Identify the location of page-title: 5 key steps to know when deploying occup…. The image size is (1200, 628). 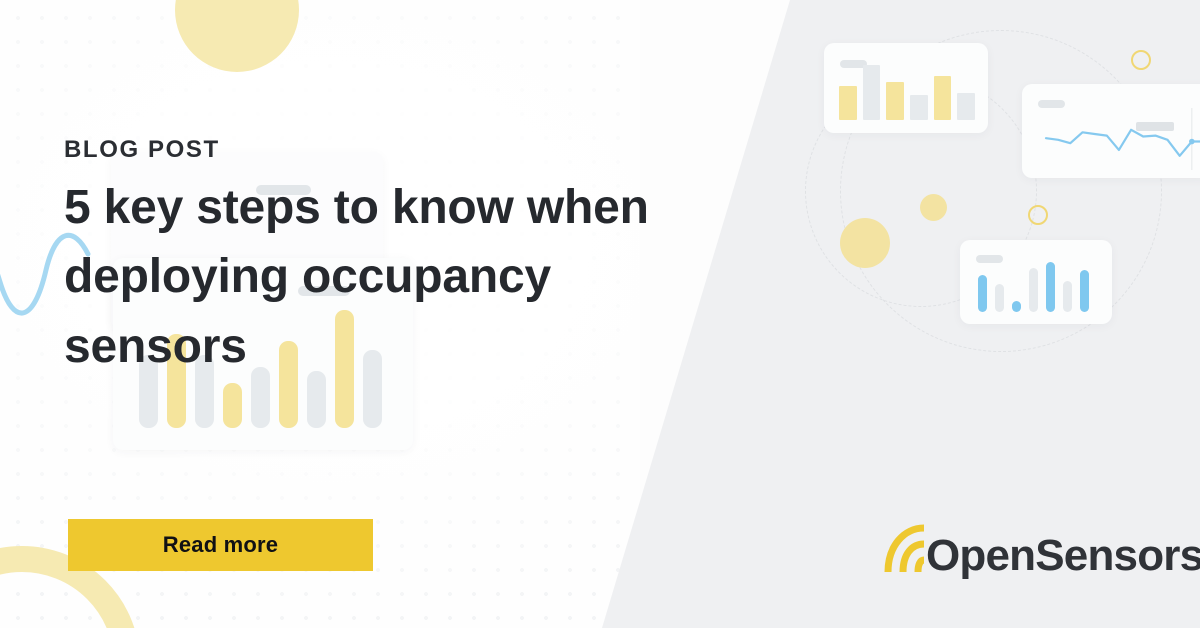
(356, 276).